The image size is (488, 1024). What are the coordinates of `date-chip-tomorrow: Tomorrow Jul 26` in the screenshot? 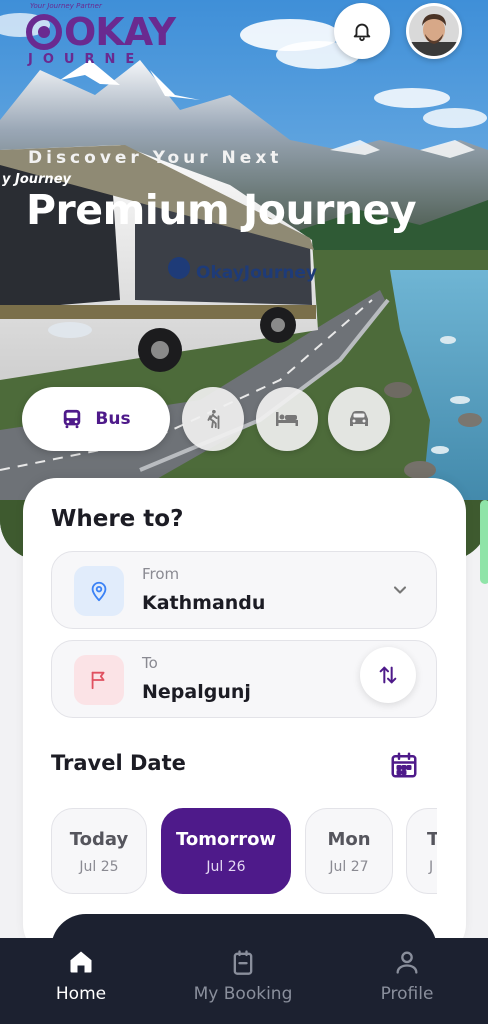 It's located at (226, 851).